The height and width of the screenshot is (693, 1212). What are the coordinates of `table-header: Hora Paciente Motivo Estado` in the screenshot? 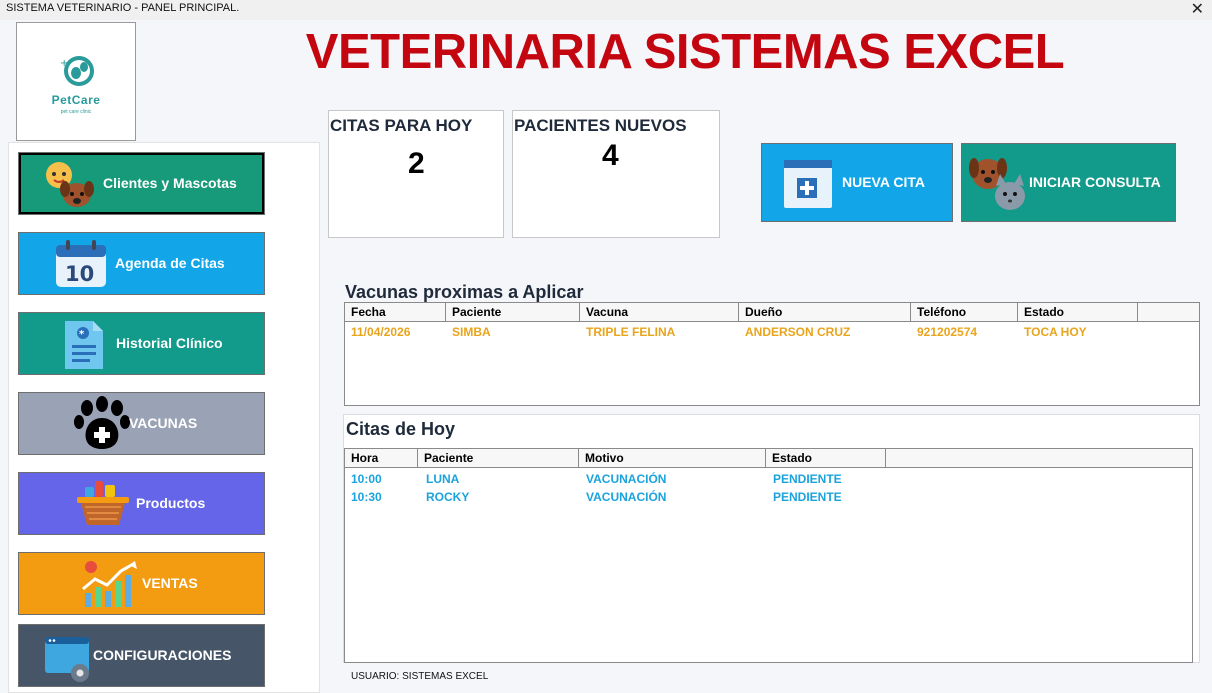 It's located at (768, 458).